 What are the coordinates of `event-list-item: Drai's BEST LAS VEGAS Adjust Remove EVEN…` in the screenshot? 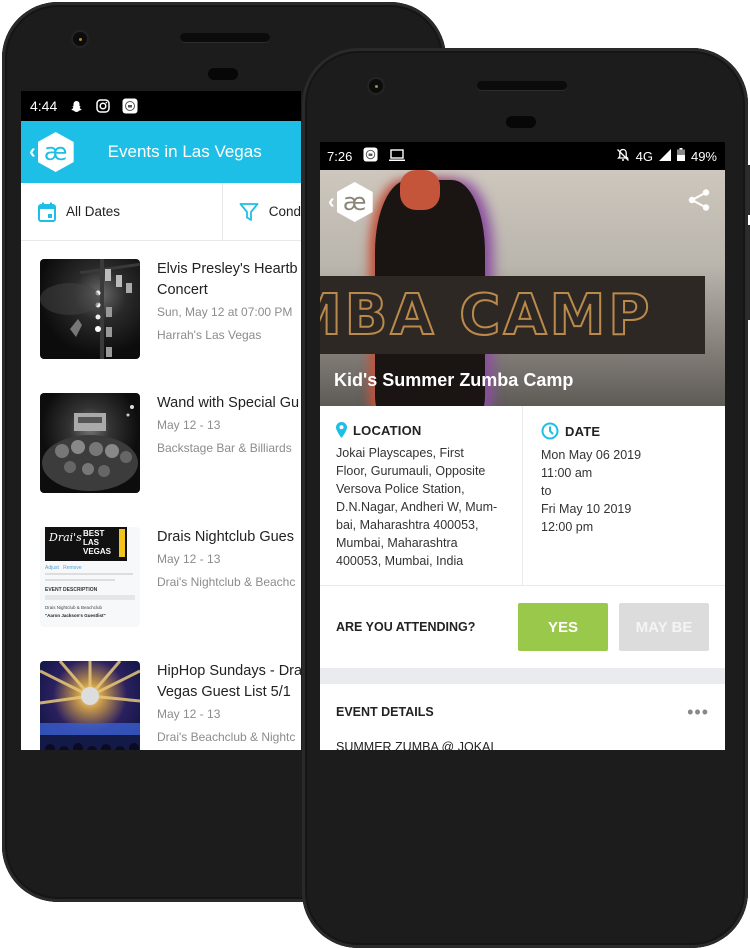 It's located at (161, 582).